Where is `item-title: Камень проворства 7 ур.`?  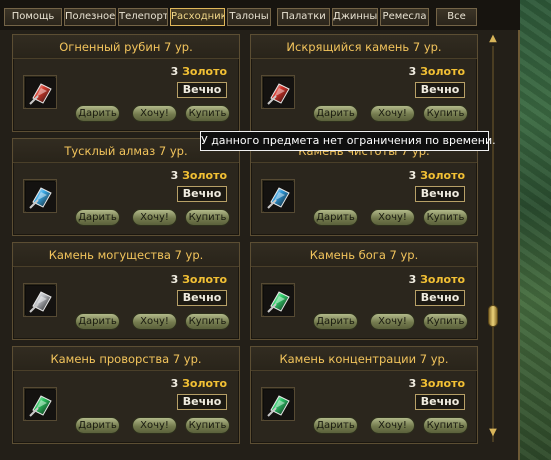
item-title: Камень проворства 7 ур. is located at coordinates (126, 359).